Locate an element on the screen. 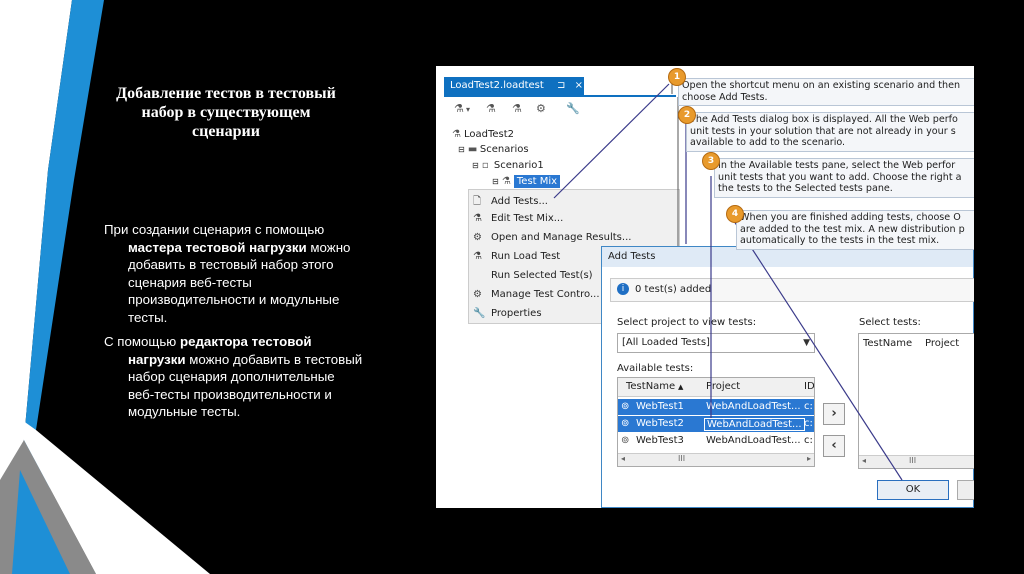  callout-badge: 1 is located at coordinates (677, 77).